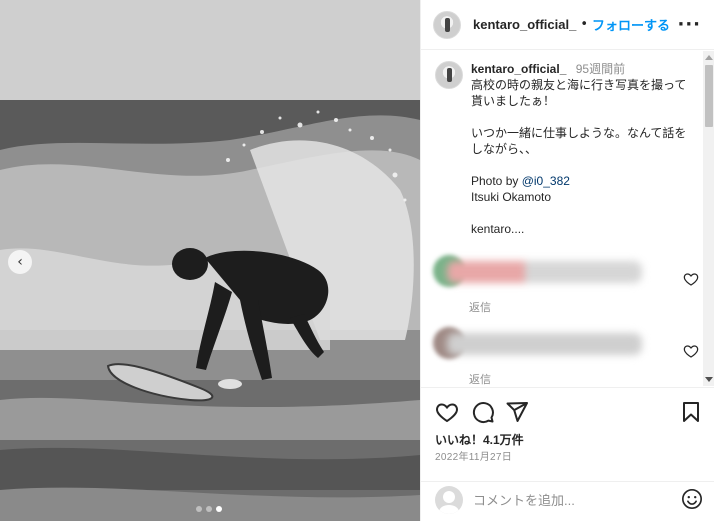  Describe the element at coordinates (479, 439) in the screenshot. I see `like-count: いいね！4.1万件` at that location.